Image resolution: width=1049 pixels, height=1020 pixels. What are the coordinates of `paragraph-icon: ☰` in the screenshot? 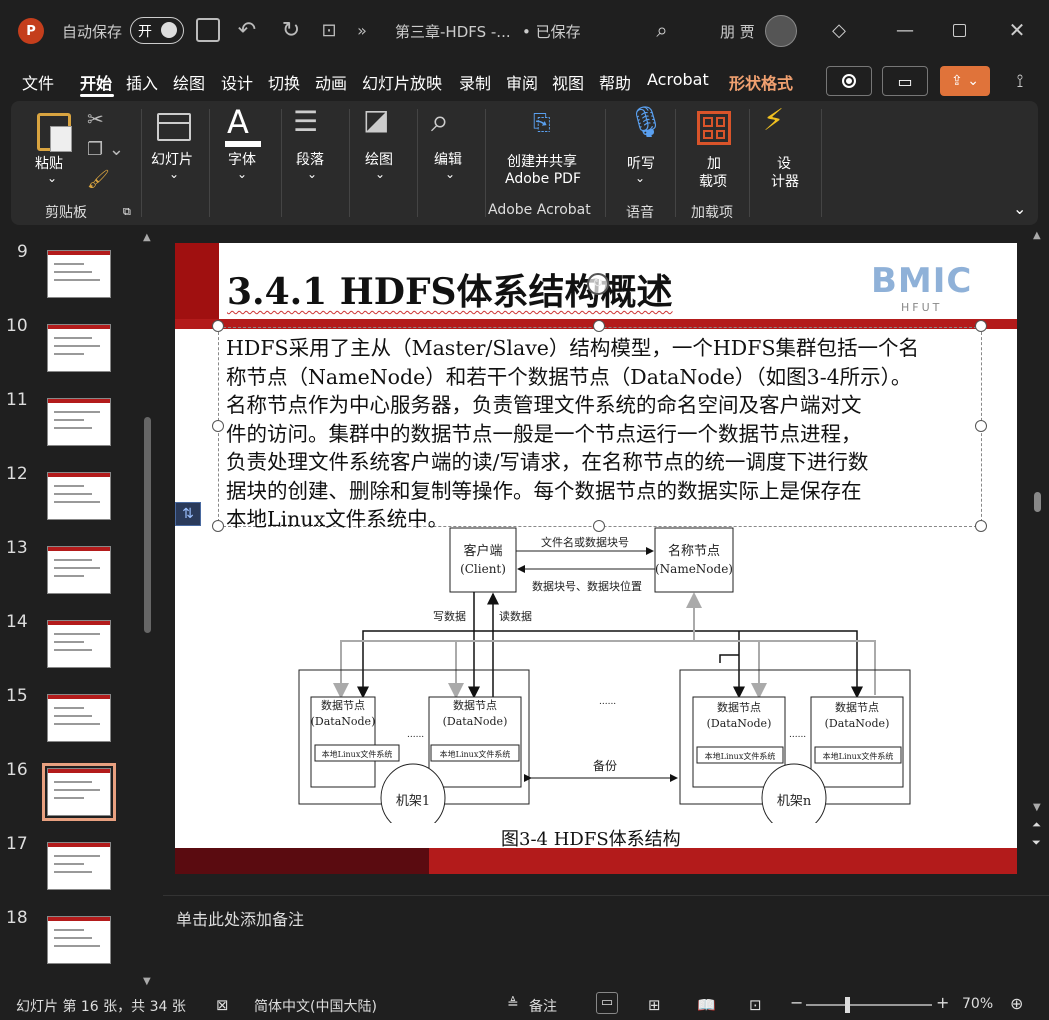 It's located at (305, 121).